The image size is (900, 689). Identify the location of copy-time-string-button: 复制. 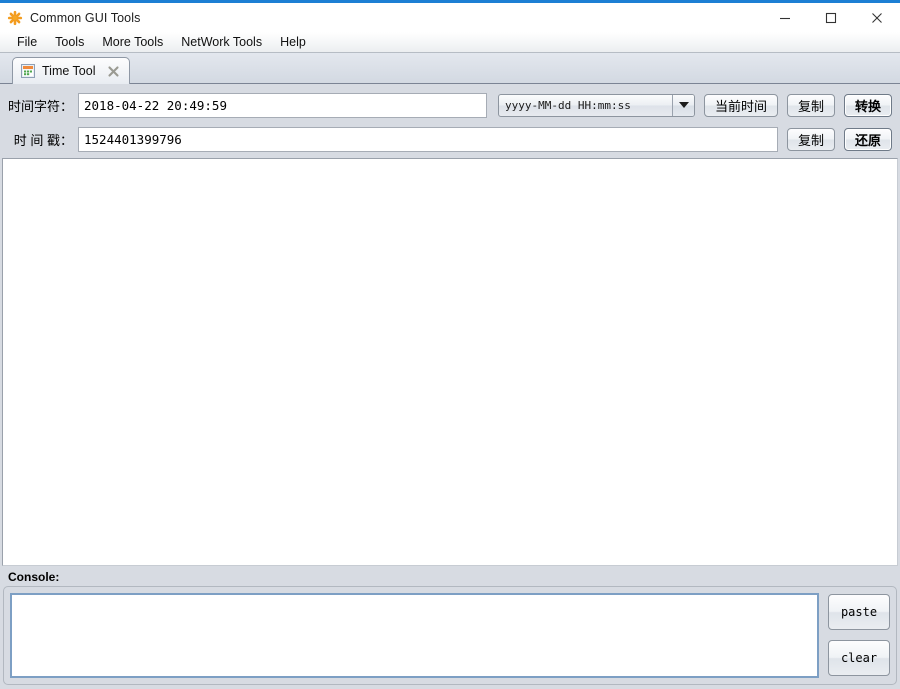
(811, 105).